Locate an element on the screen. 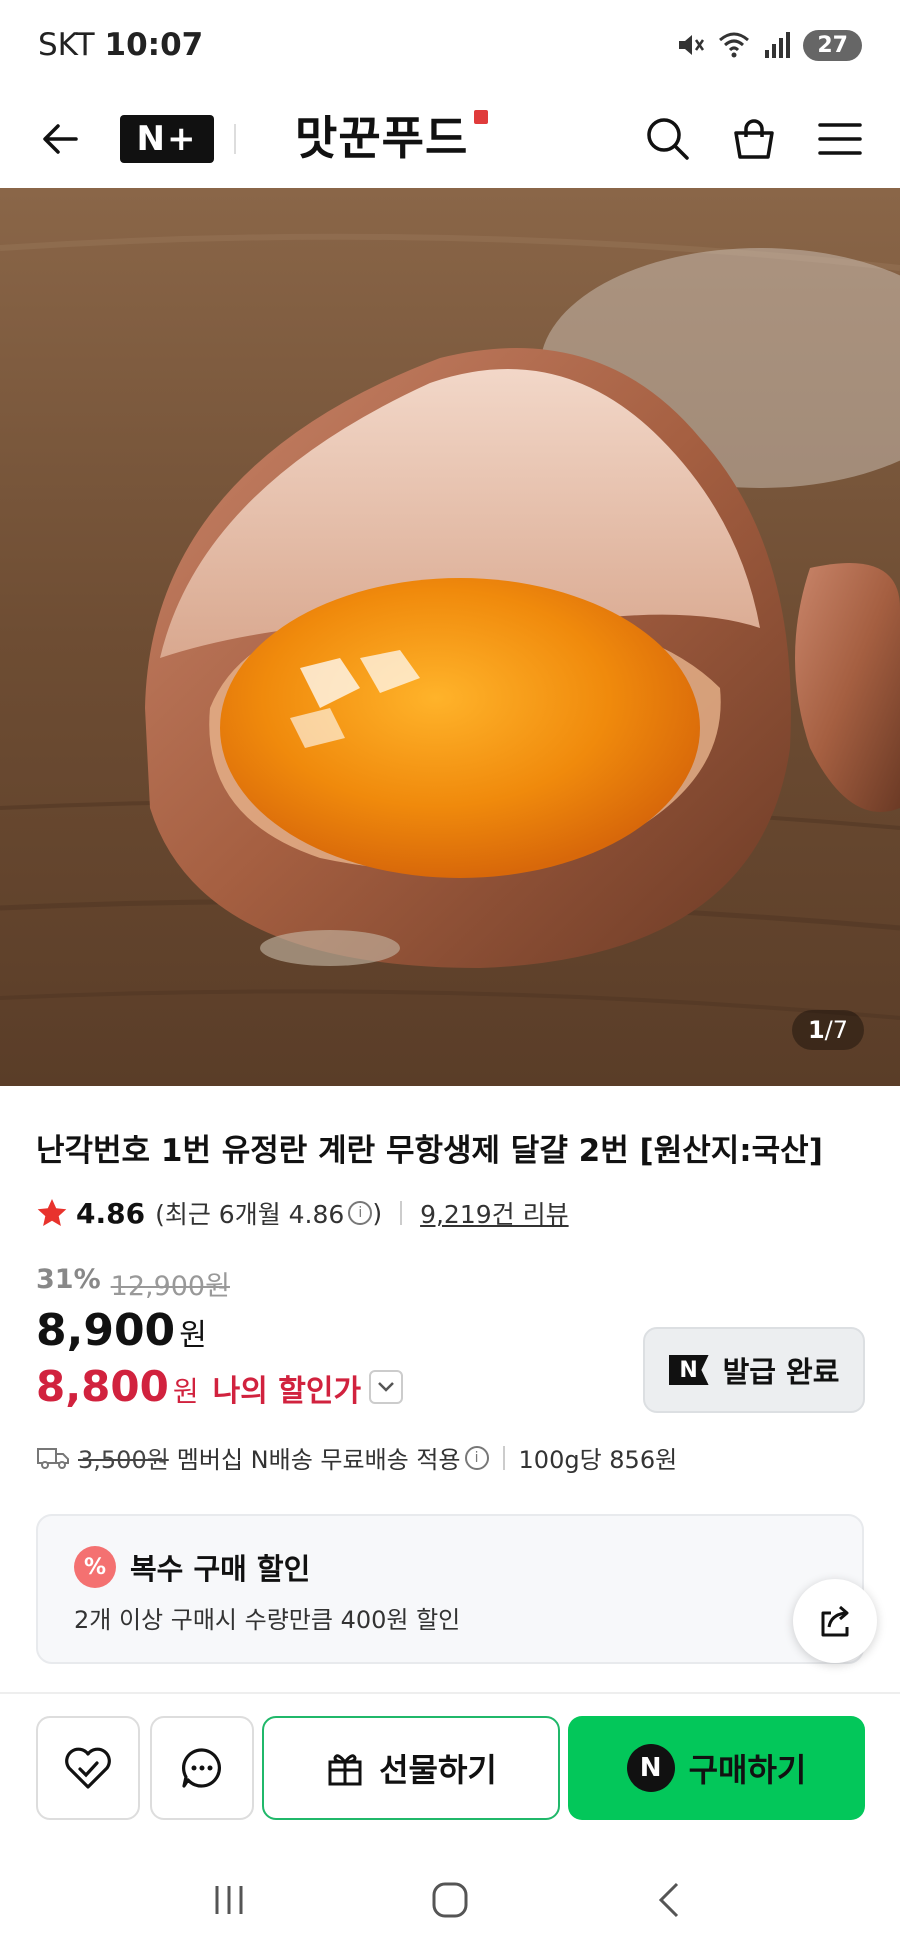 The width and height of the screenshot is (900, 1950). battery-indicator: 27 is located at coordinates (832, 45).